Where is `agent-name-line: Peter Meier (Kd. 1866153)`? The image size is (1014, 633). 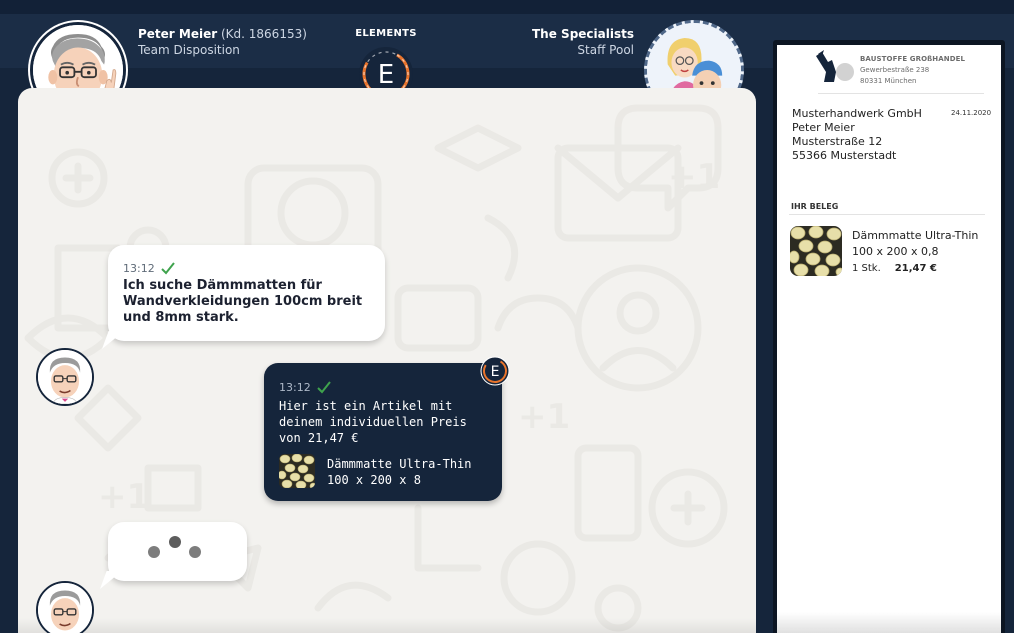
agent-name-line: Peter Meier (Kd. 1866153) is located at coordinates (222, 34).